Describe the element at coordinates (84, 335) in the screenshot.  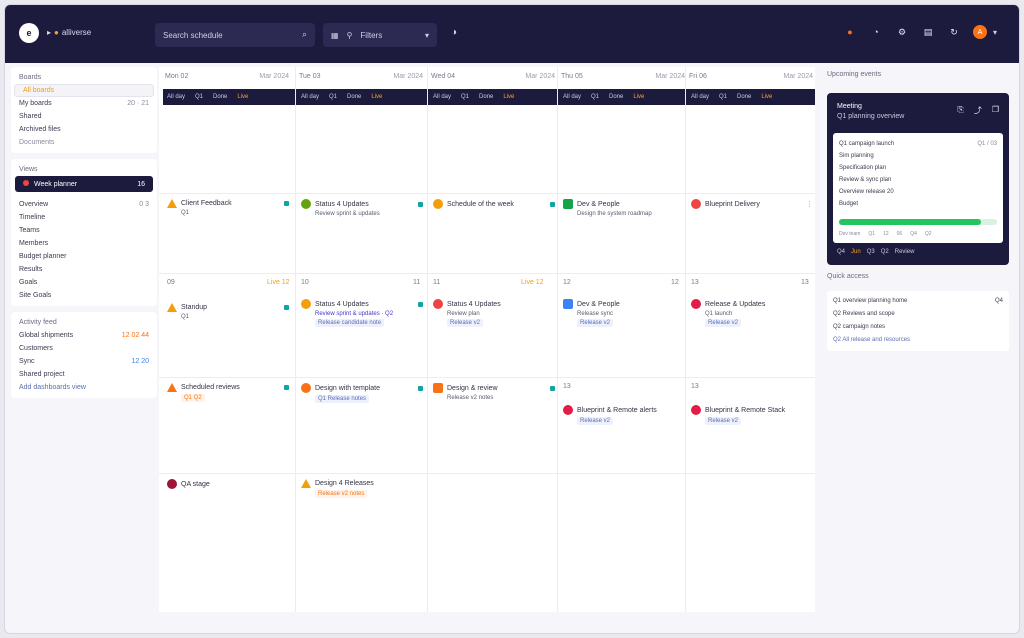
I see `sidebar-item: Global shipments 12 02 44` at that location.